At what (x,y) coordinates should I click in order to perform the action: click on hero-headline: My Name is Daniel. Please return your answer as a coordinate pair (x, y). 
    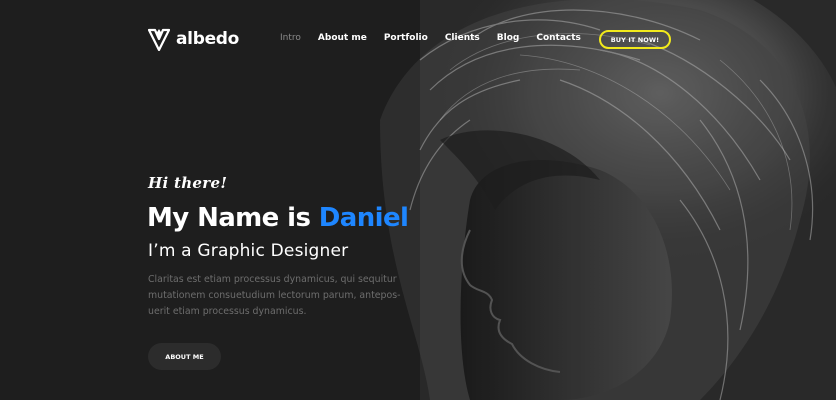
    Looking at the image, I should click on (278, 218).